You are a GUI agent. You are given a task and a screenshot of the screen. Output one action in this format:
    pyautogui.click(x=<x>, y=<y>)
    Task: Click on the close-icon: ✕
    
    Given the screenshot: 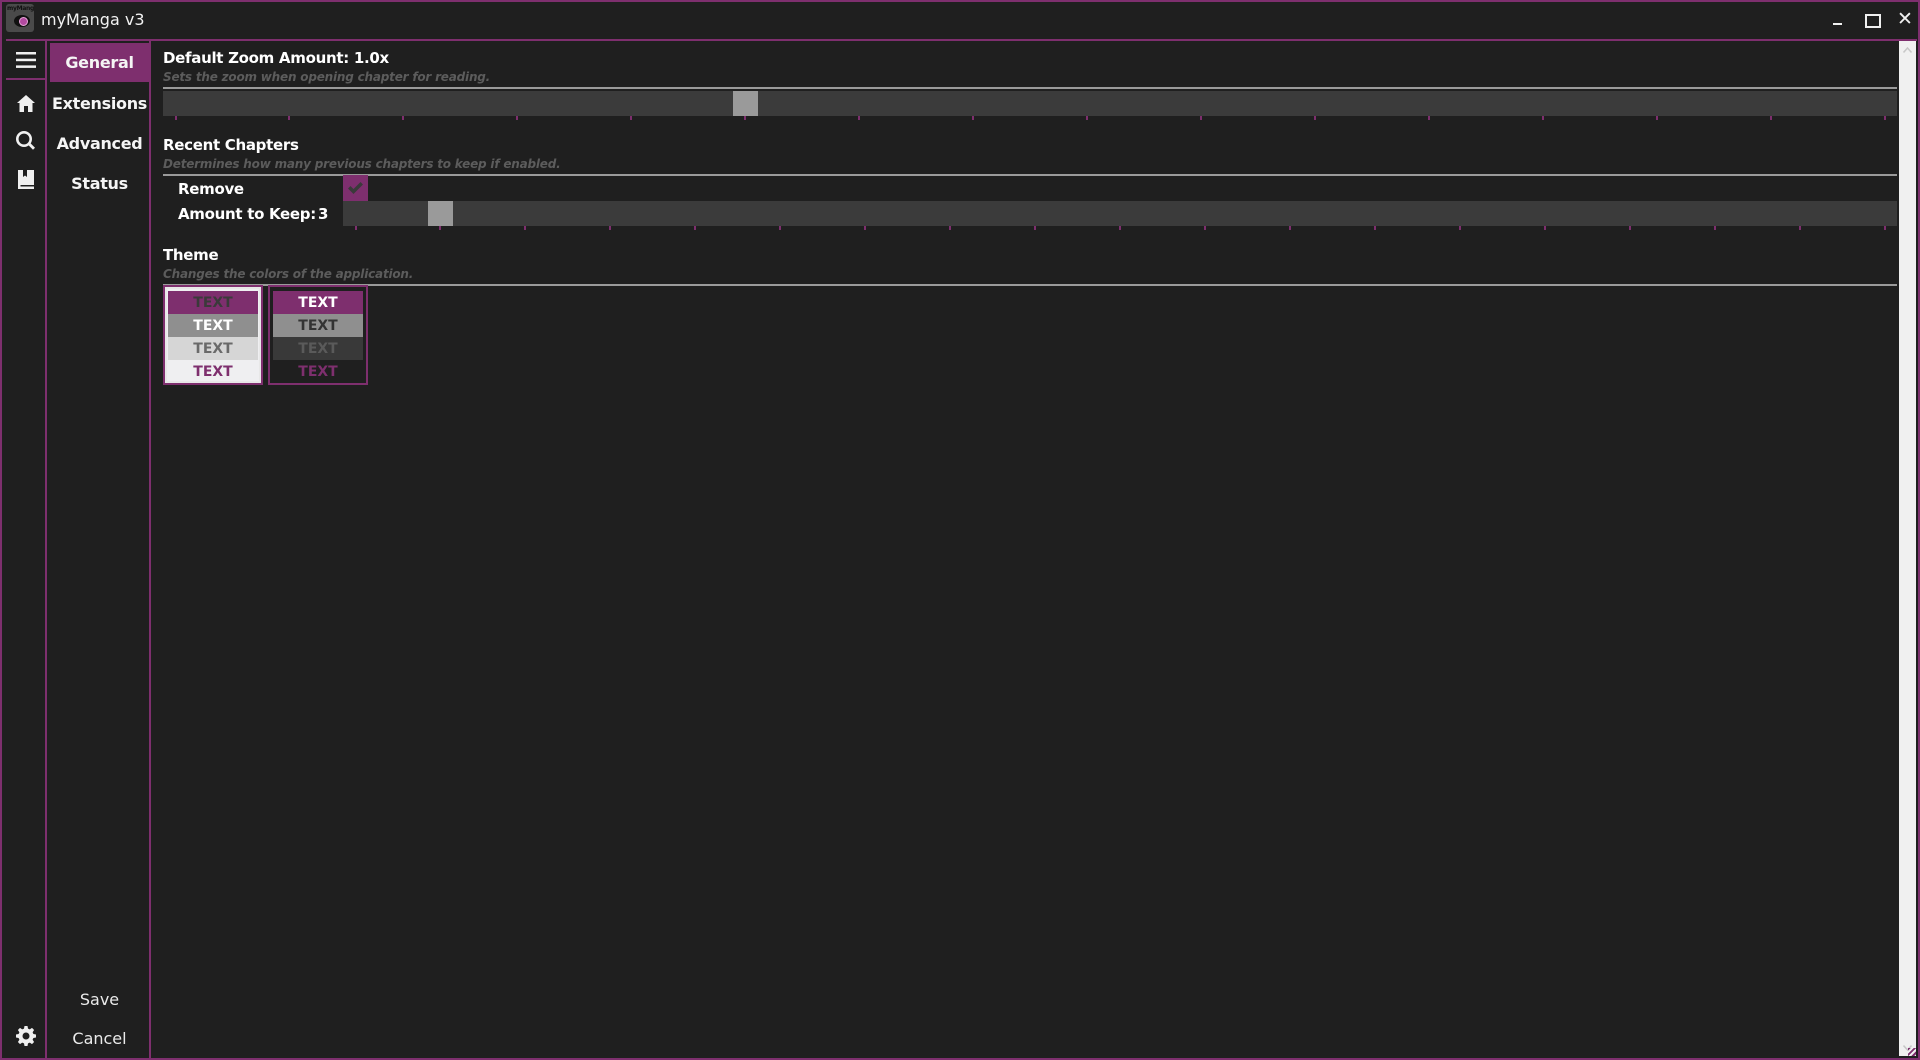 What is the action you would take?
    pyautogui.click(x=1905, y=19)
    